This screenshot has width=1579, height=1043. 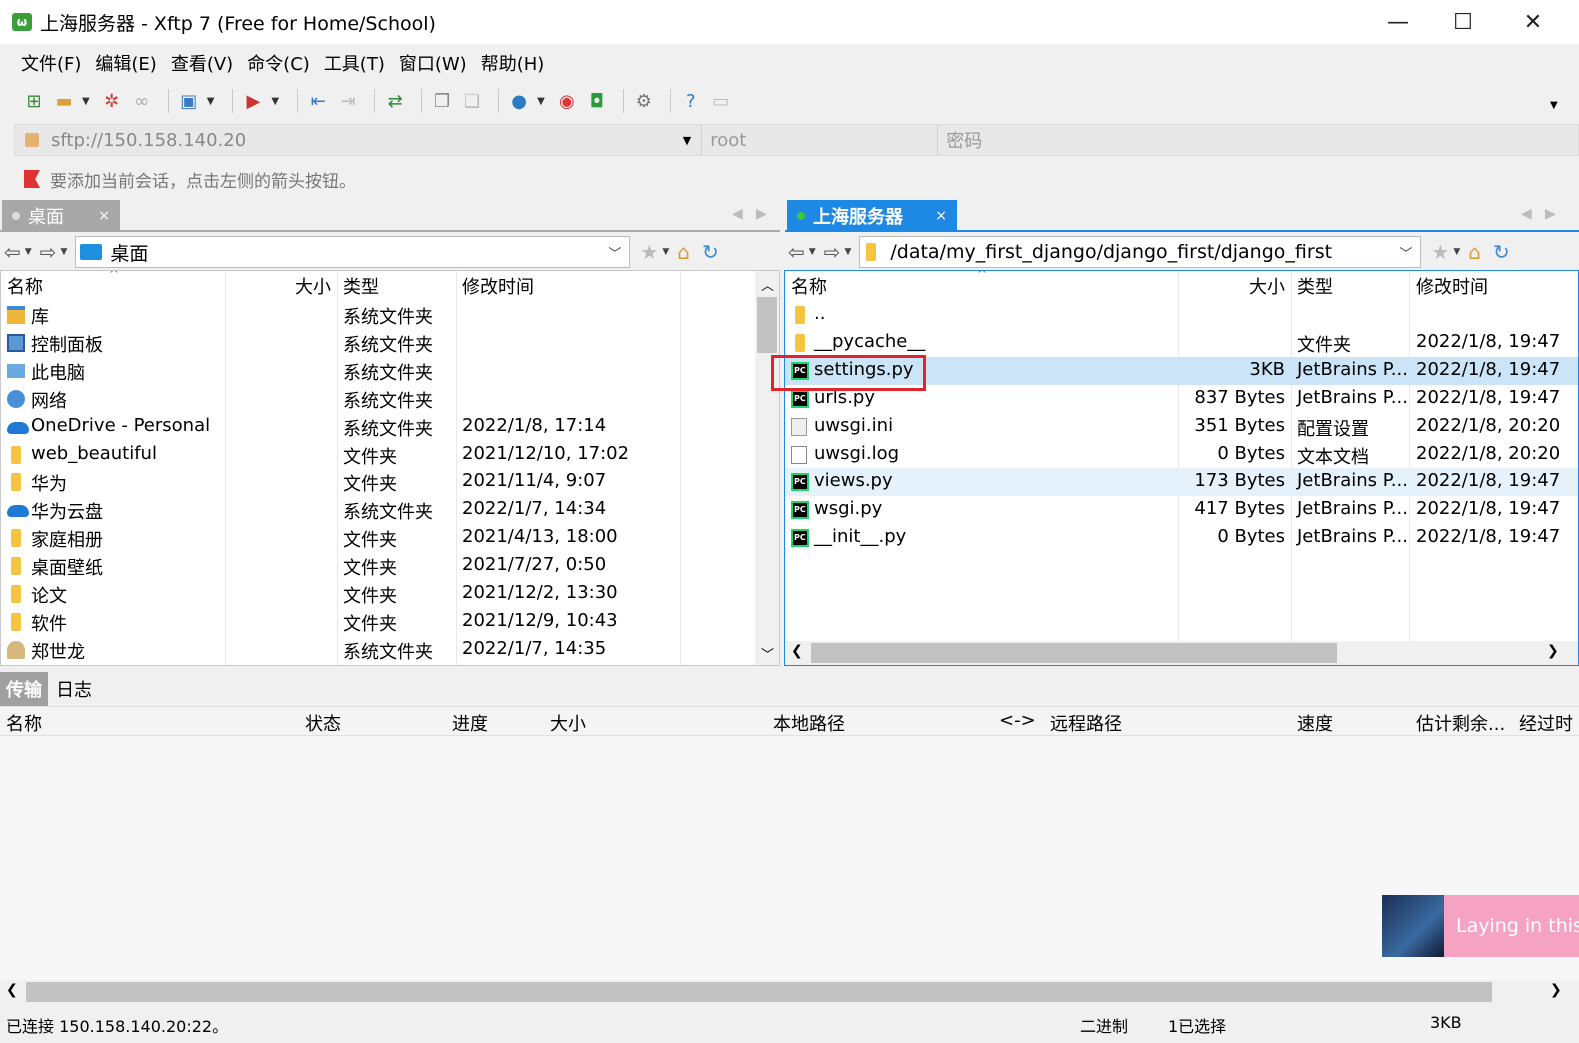 I want to click on host-dropdown-icon: ▼, so click(x=687, y=140).